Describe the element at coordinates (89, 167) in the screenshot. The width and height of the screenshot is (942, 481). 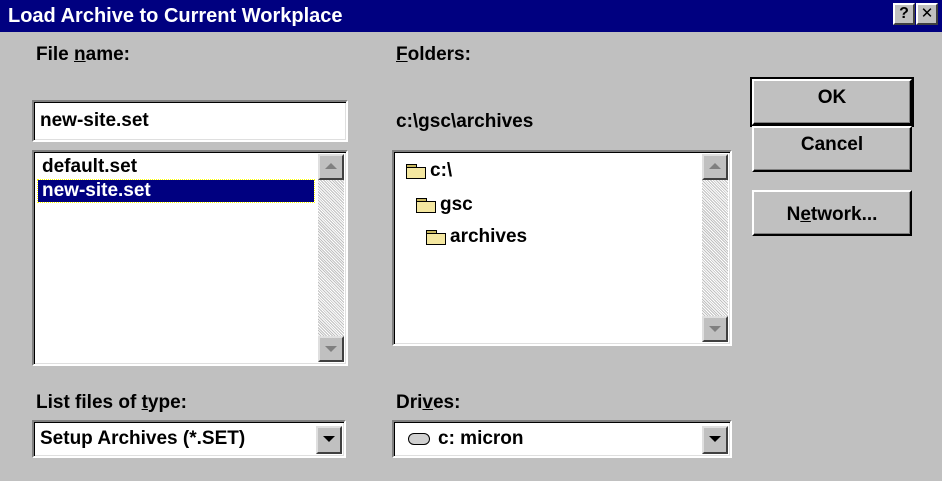
I see `list-item: default.set` at that location.